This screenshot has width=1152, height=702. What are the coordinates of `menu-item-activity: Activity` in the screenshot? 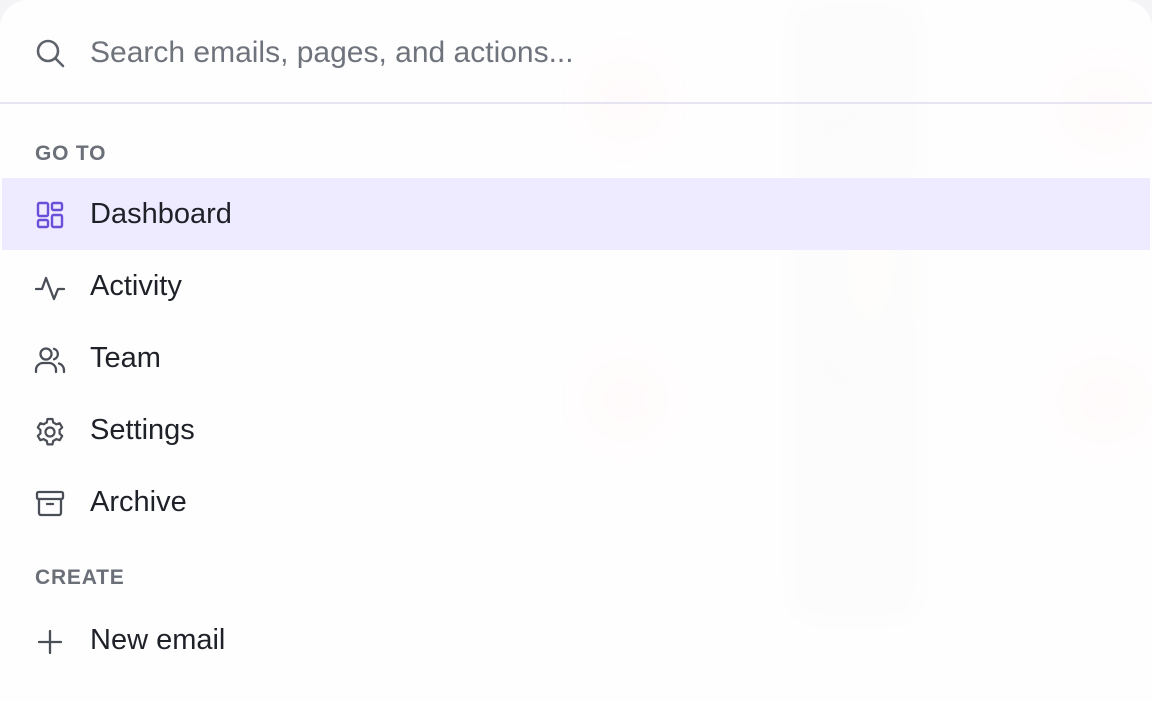 It's located at (576, 286).